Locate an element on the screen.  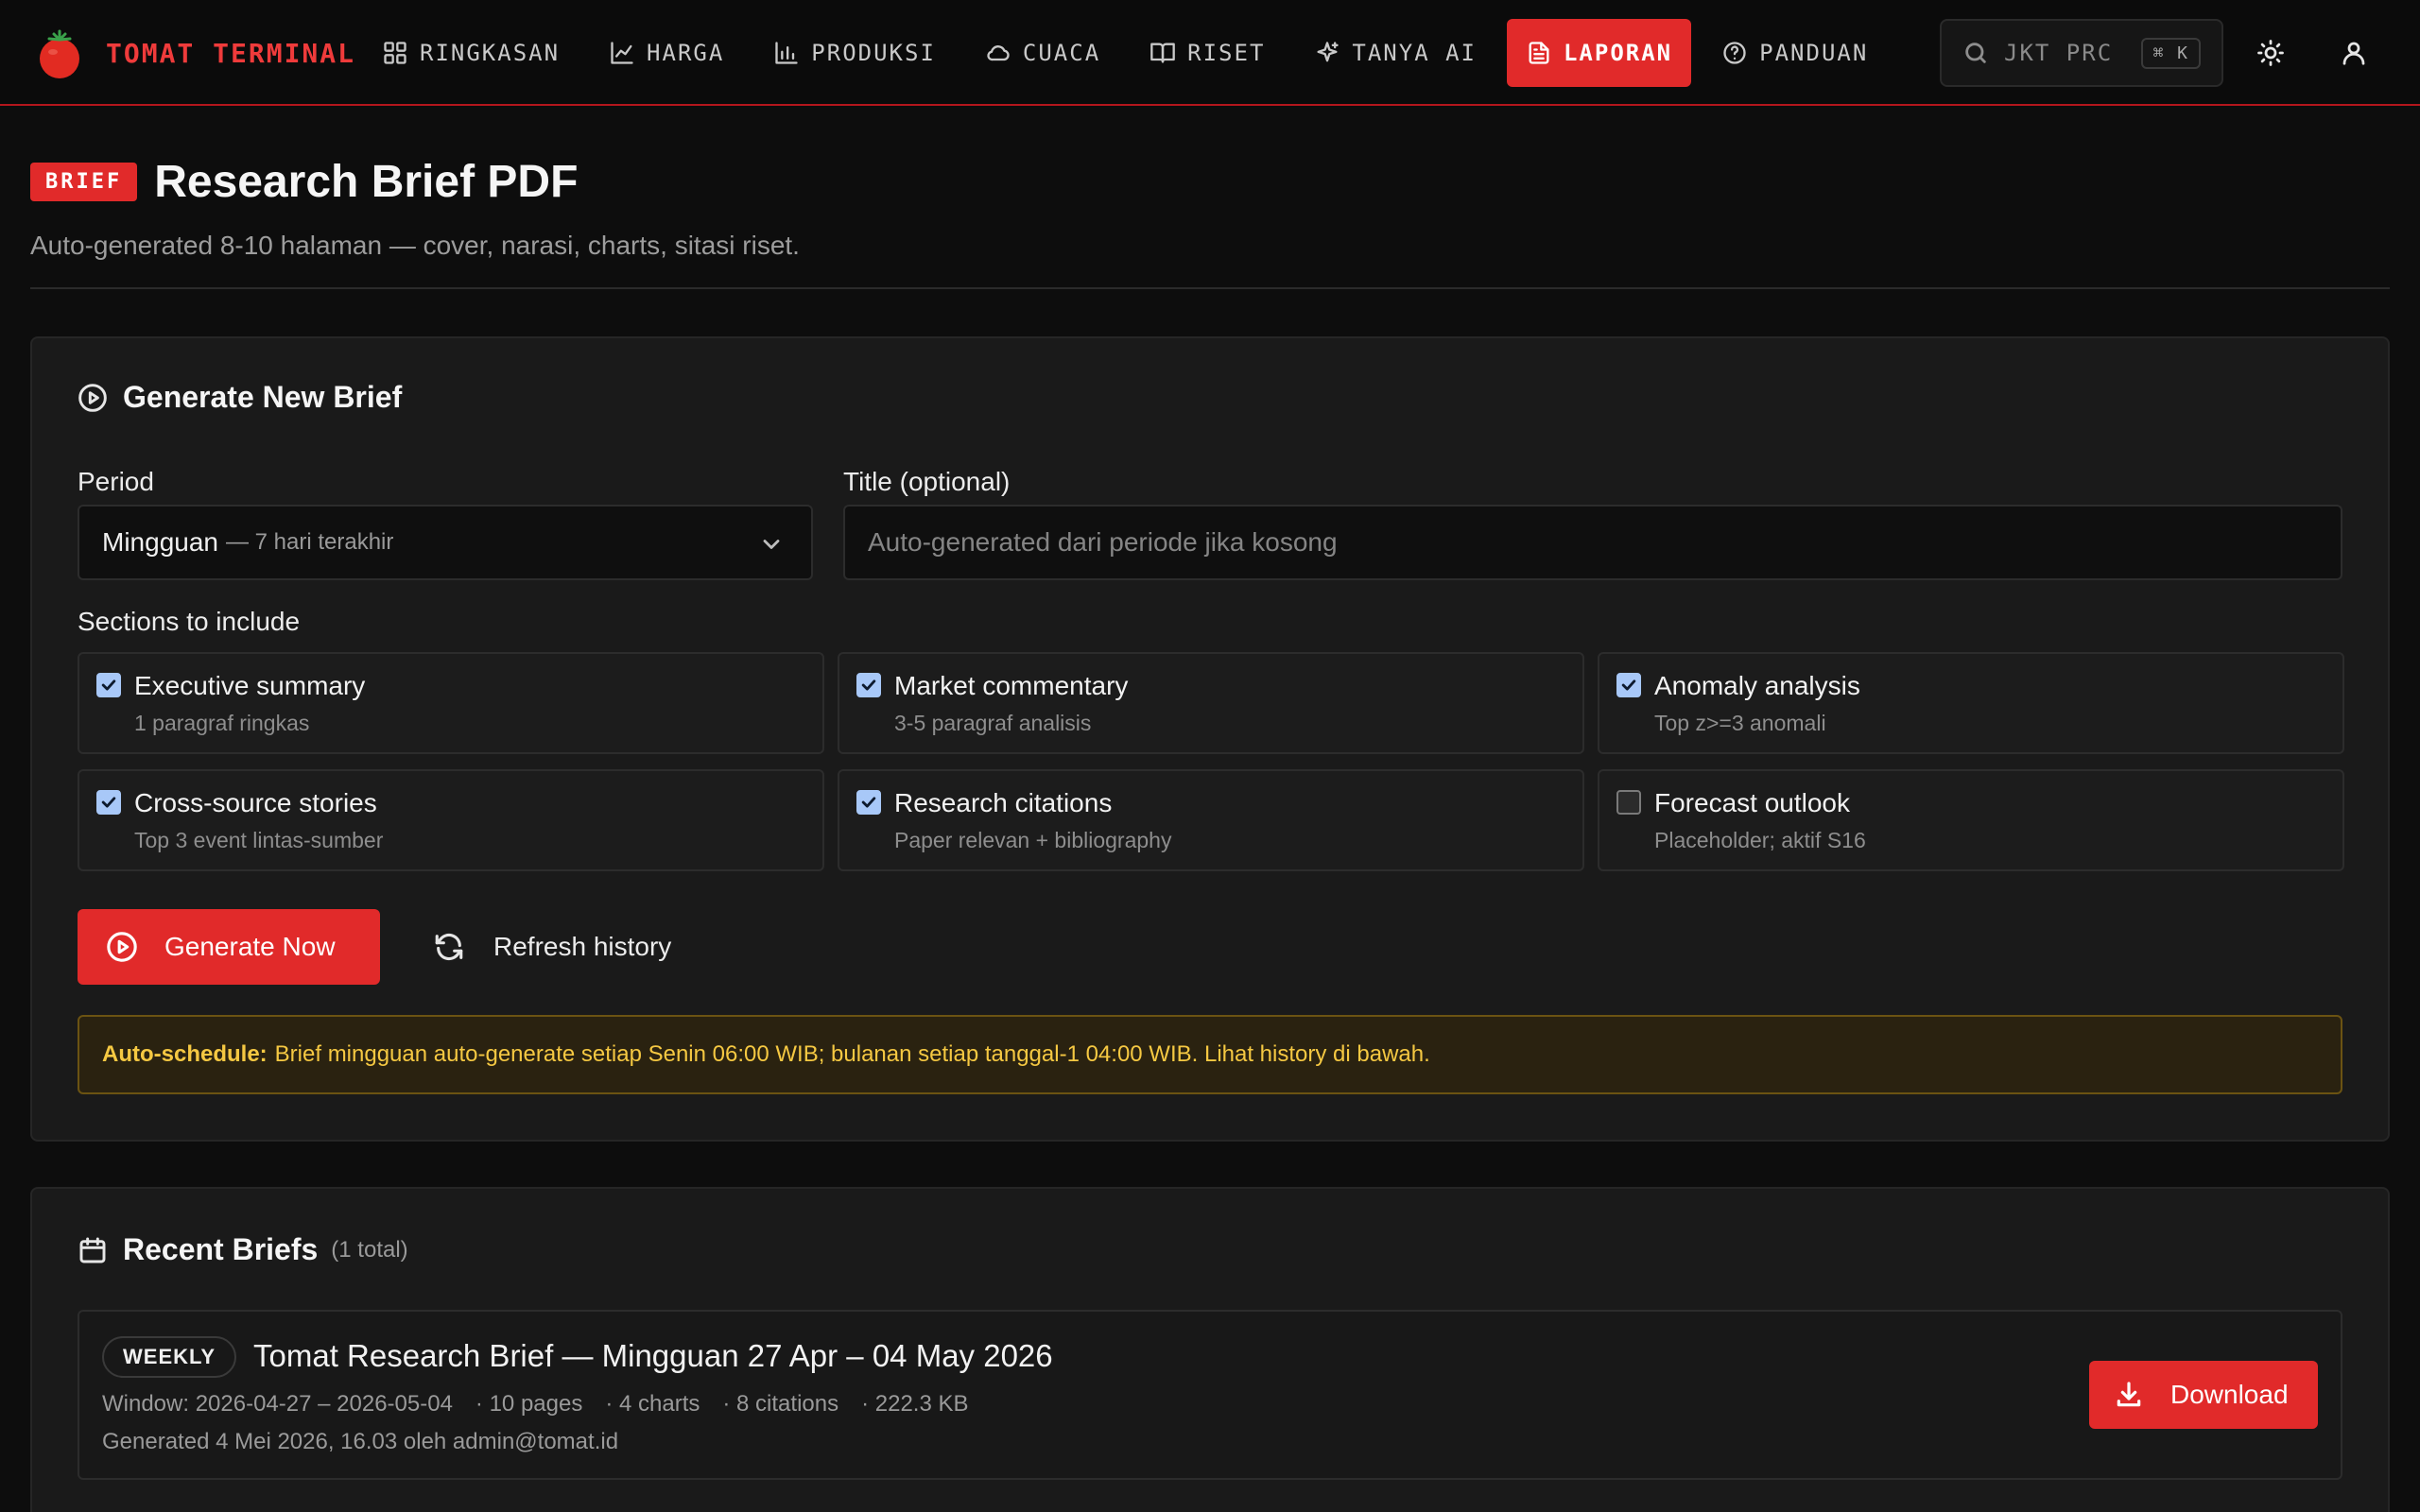
brand-name: TOMAT TERMINAL is located at coordinates (231, 53).